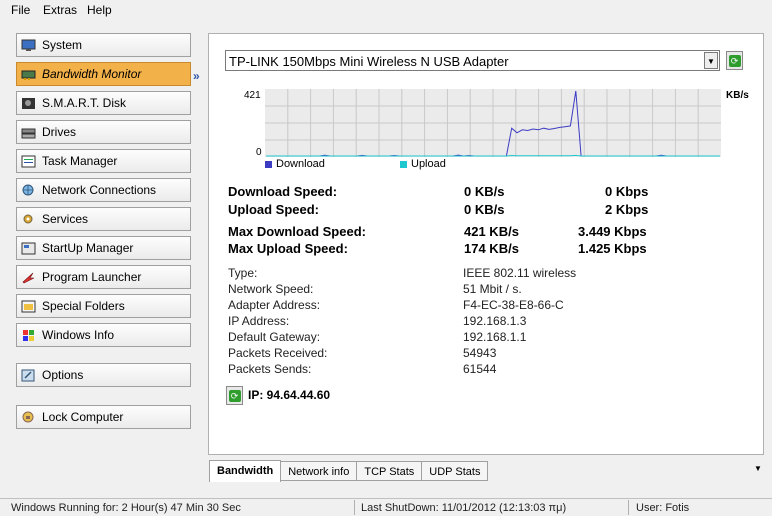 This screenshot has height=516, width=772. I want to click on upload-speed-kbps: 2 Kbps, so click(627, 209).